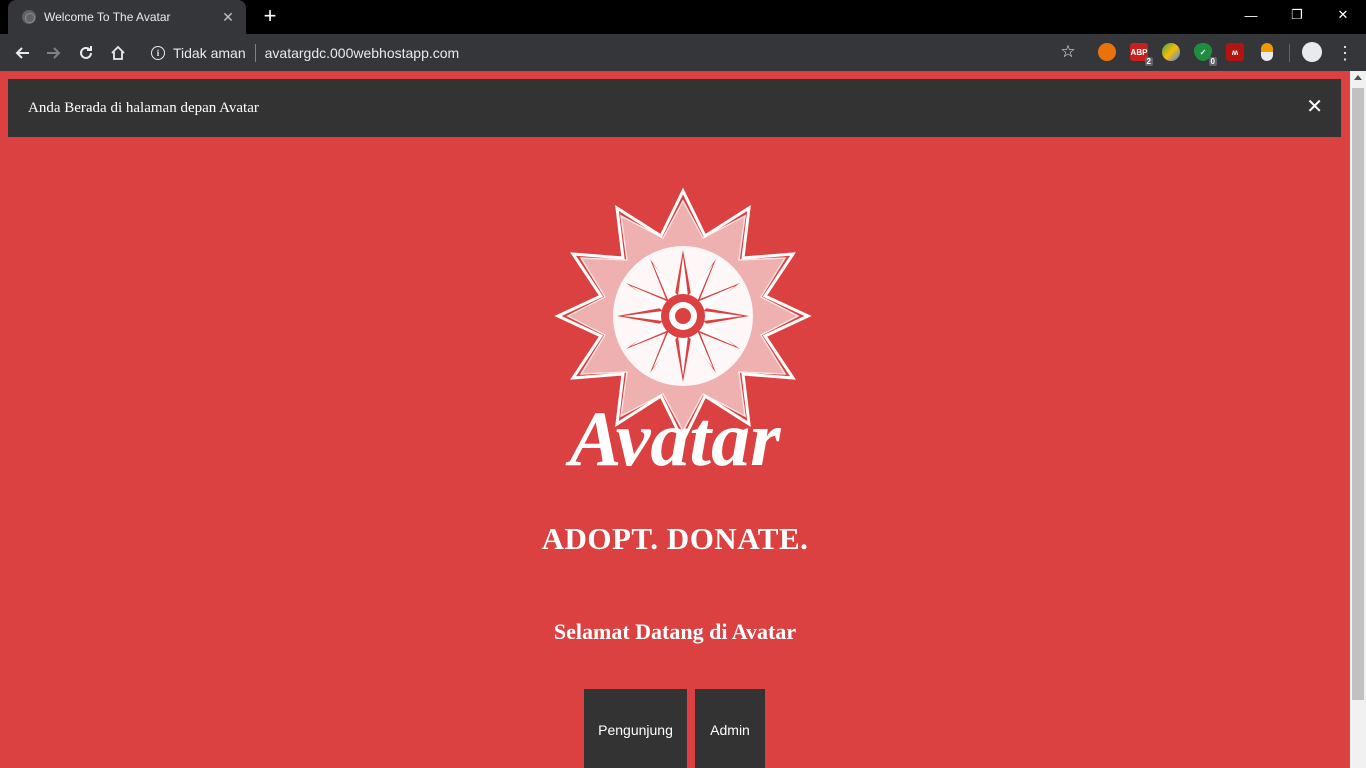 The image size is (1366, 768). I want to click on security-label: Tidak aman, so click(209, 53).